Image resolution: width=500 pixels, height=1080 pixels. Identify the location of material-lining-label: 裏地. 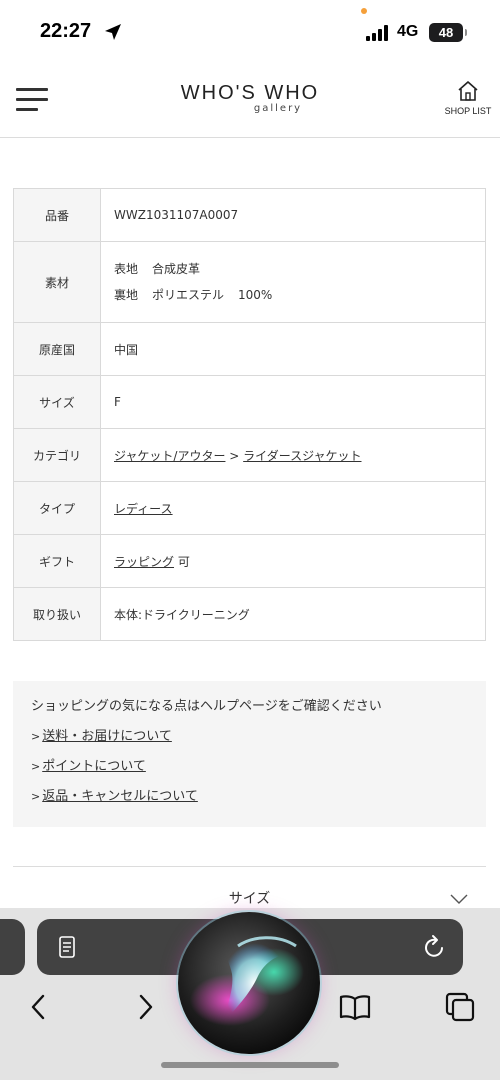
(126, 295).